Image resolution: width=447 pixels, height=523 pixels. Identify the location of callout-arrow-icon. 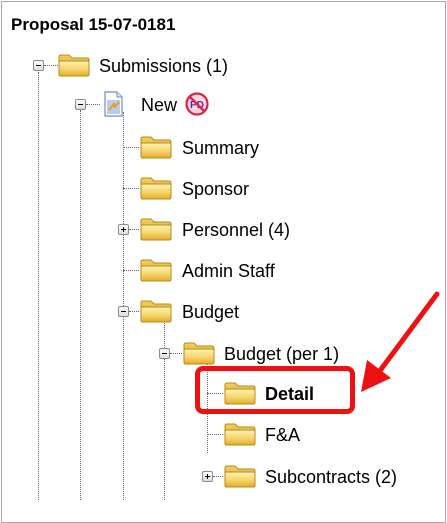
(400, 341).